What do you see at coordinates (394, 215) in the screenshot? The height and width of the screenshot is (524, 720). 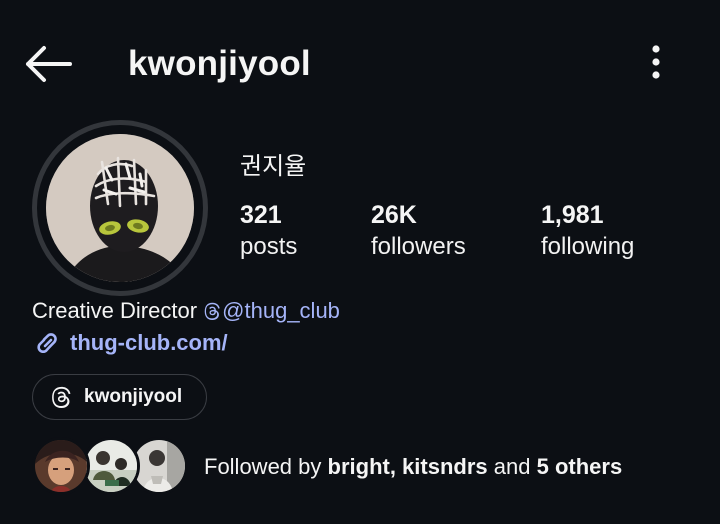 I see `followers-value: 26K` at bounding box center [394, 215].